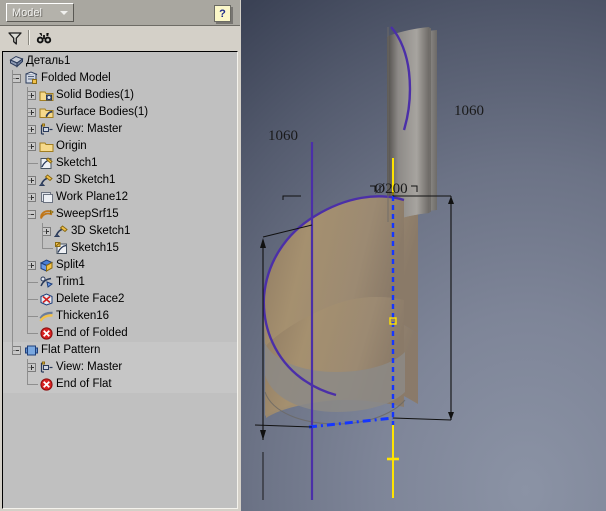 This screenshot has width=606, height=511. Describe the element at coordinates (29, 37) in the screenshot. I see `toolbar-divider` at that location.